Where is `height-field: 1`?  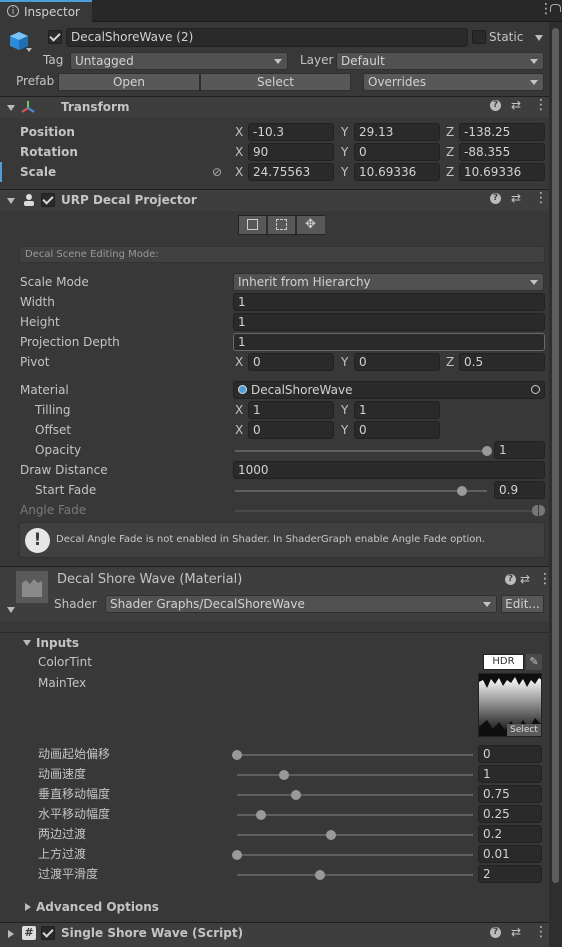
height-field: 1 is located at coordinates (389, 322).